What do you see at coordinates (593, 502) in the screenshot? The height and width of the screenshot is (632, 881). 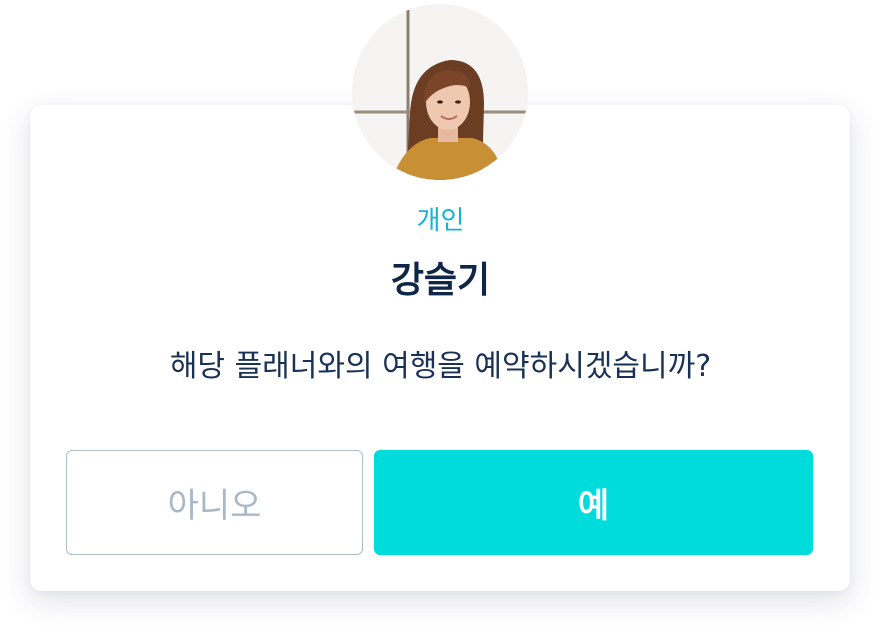 I see `yes-button: 예` at bounding box center [593, 502].